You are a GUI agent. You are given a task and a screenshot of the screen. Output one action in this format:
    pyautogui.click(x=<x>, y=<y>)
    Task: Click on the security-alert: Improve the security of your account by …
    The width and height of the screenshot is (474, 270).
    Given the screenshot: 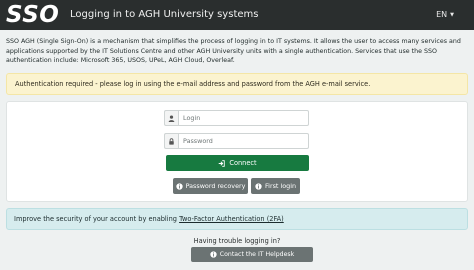 What is the action you would take?
    pyautogui.click(x=237, y=219)
    